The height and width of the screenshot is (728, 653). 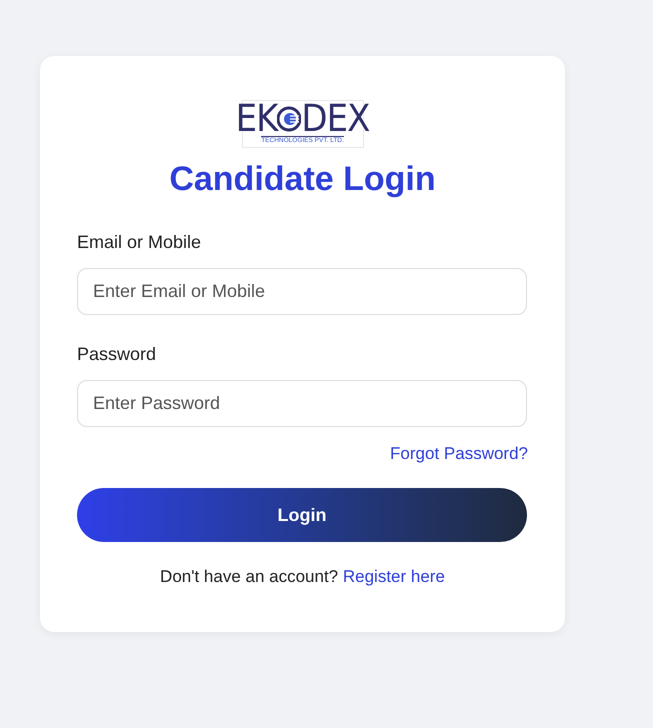 I want to click on login-button: Login, so click(x=302, y=515).